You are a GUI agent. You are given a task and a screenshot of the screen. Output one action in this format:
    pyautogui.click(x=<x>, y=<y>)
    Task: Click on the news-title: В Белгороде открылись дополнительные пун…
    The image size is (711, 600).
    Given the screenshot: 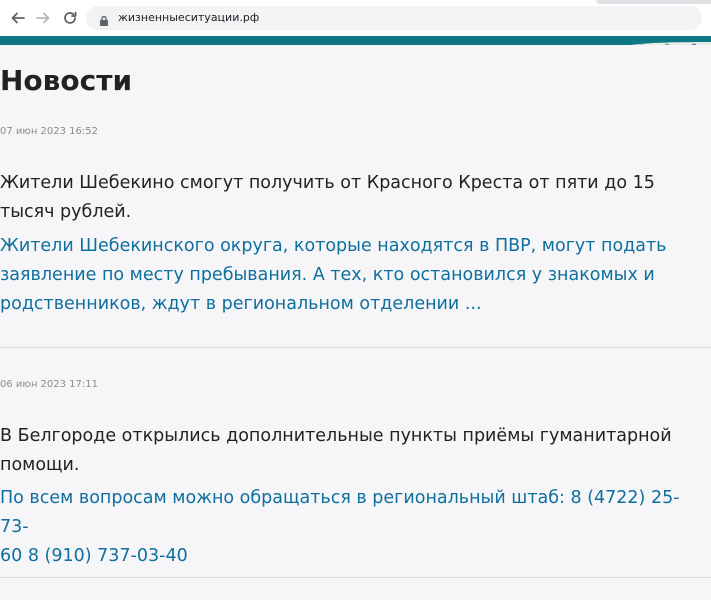 What is the action you would take?
    pyautogui.click(x=345, y=451)
    